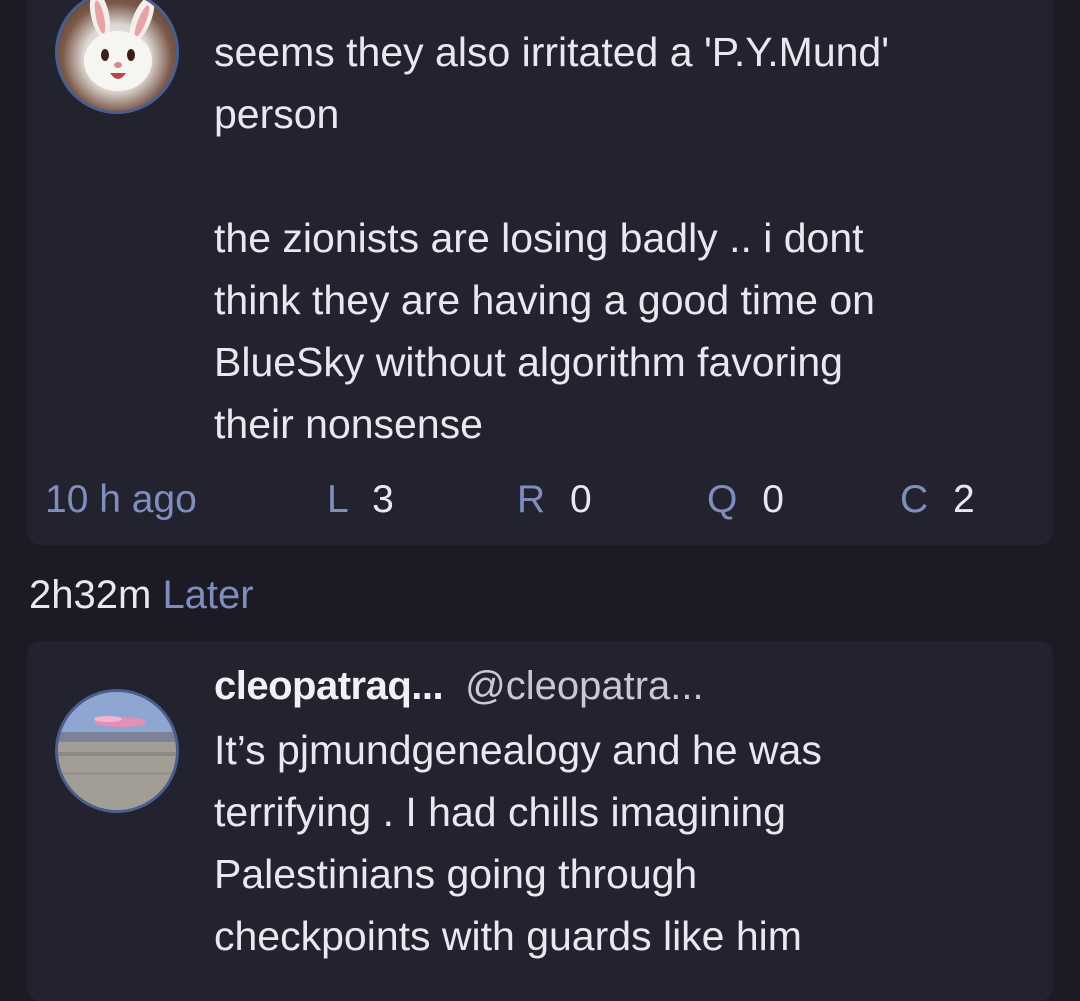 The height and width of the screenshot is (1001, 1080). I want to click on reposts-count: 0, so click(581, 499).